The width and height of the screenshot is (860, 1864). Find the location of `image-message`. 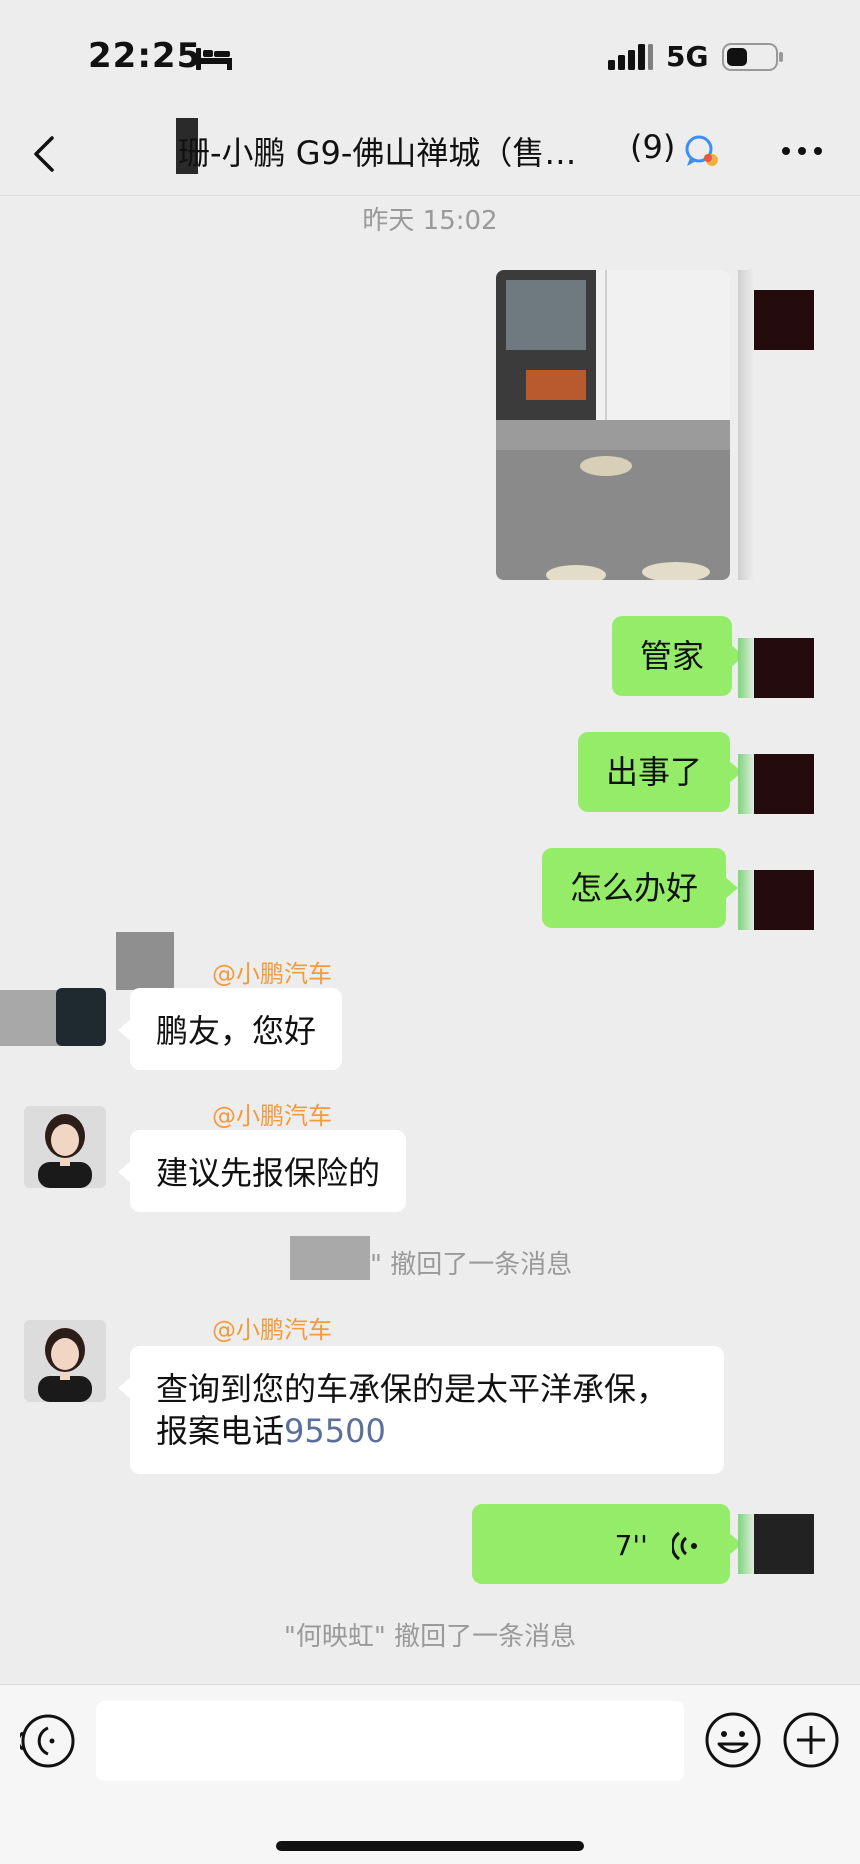

image-message is located at coordinates (613, 425).